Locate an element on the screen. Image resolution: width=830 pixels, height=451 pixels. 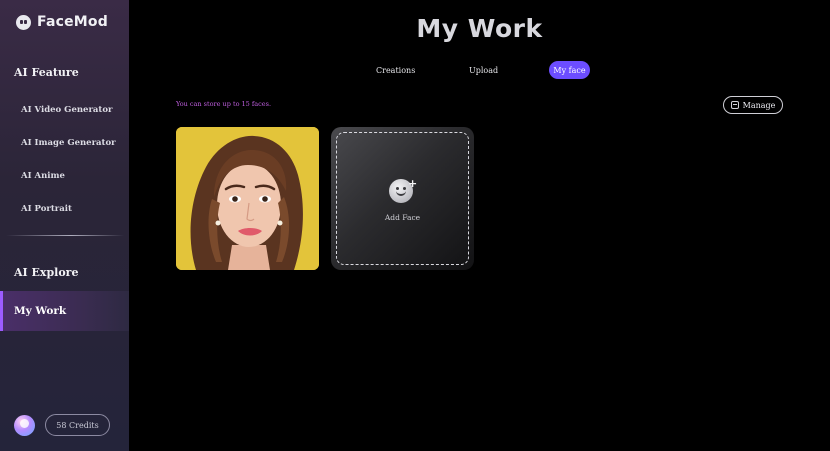
sidebar-item-ai-image-generator: AI Image Generator is located at coordinates (68, 143).